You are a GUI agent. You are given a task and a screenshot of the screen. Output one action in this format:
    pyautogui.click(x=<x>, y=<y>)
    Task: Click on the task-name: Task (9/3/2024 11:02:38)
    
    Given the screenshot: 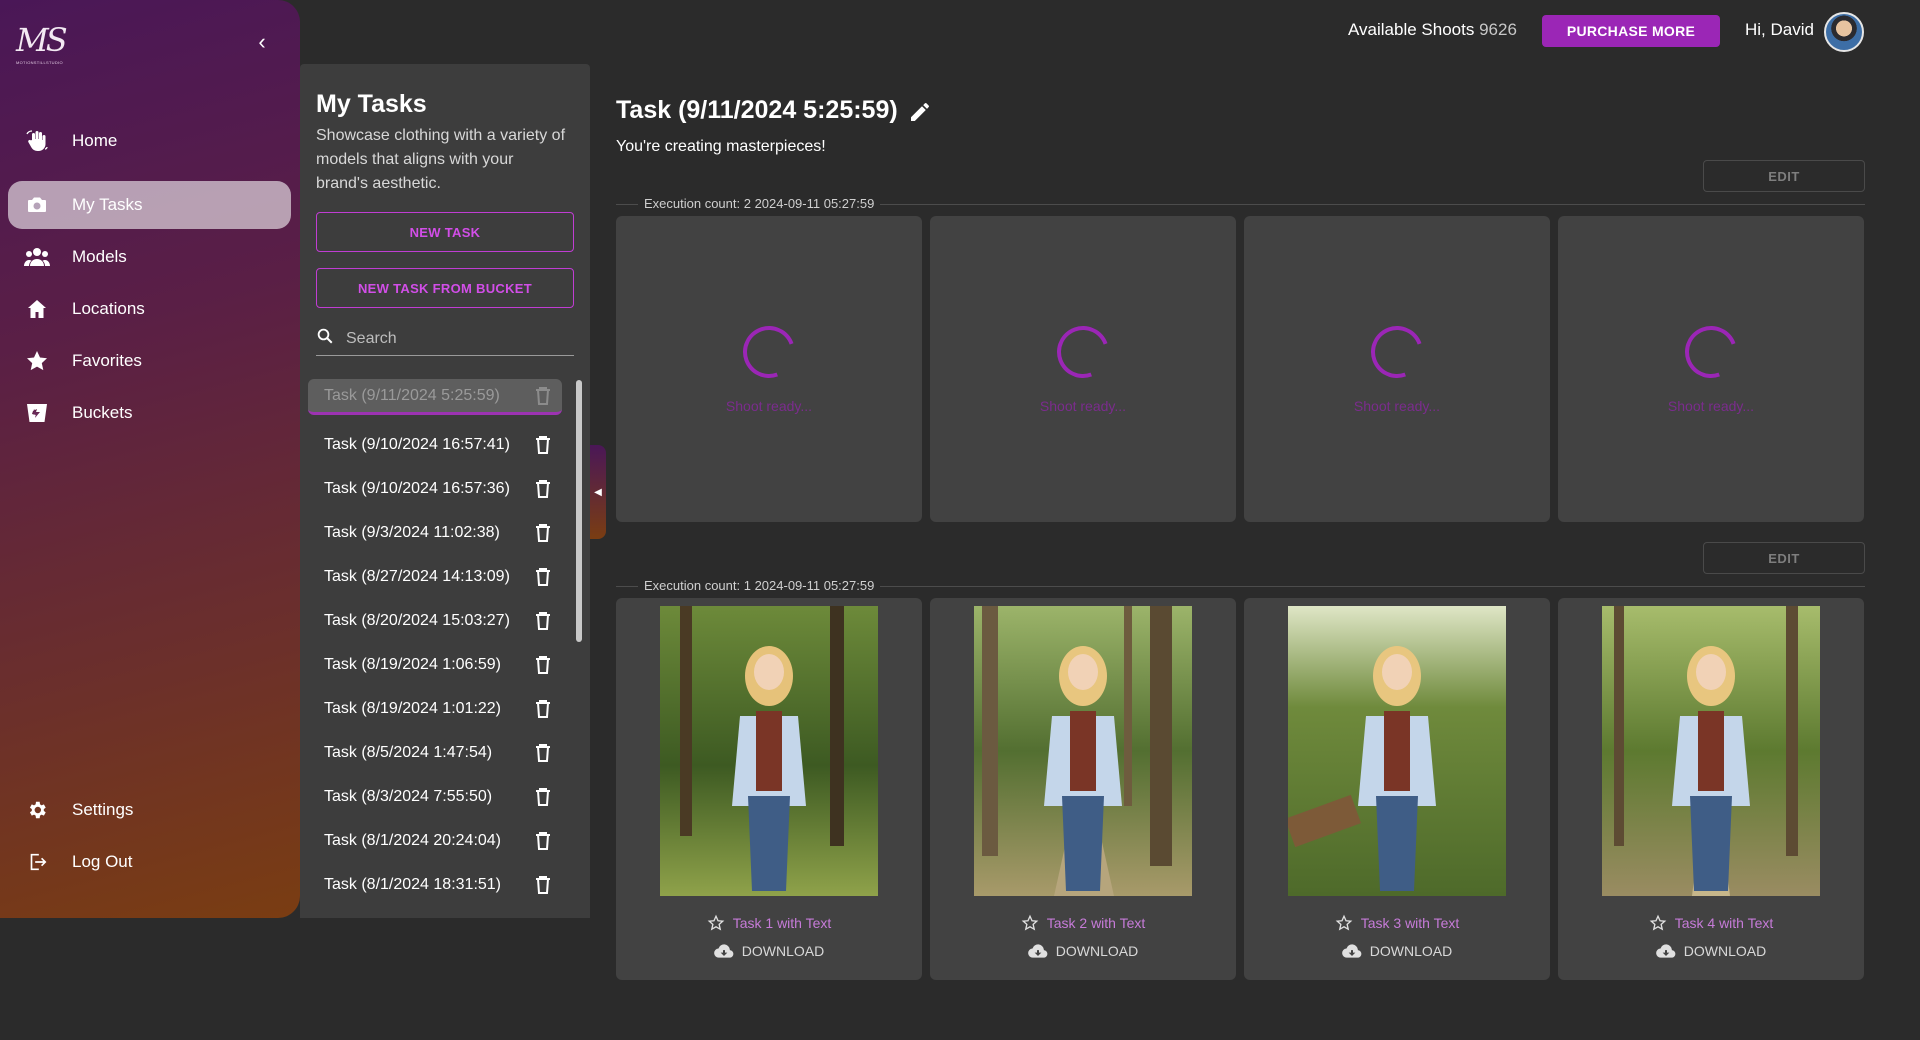 What is the action you would take?
    pyautogui.click(x=412, y=532)
    